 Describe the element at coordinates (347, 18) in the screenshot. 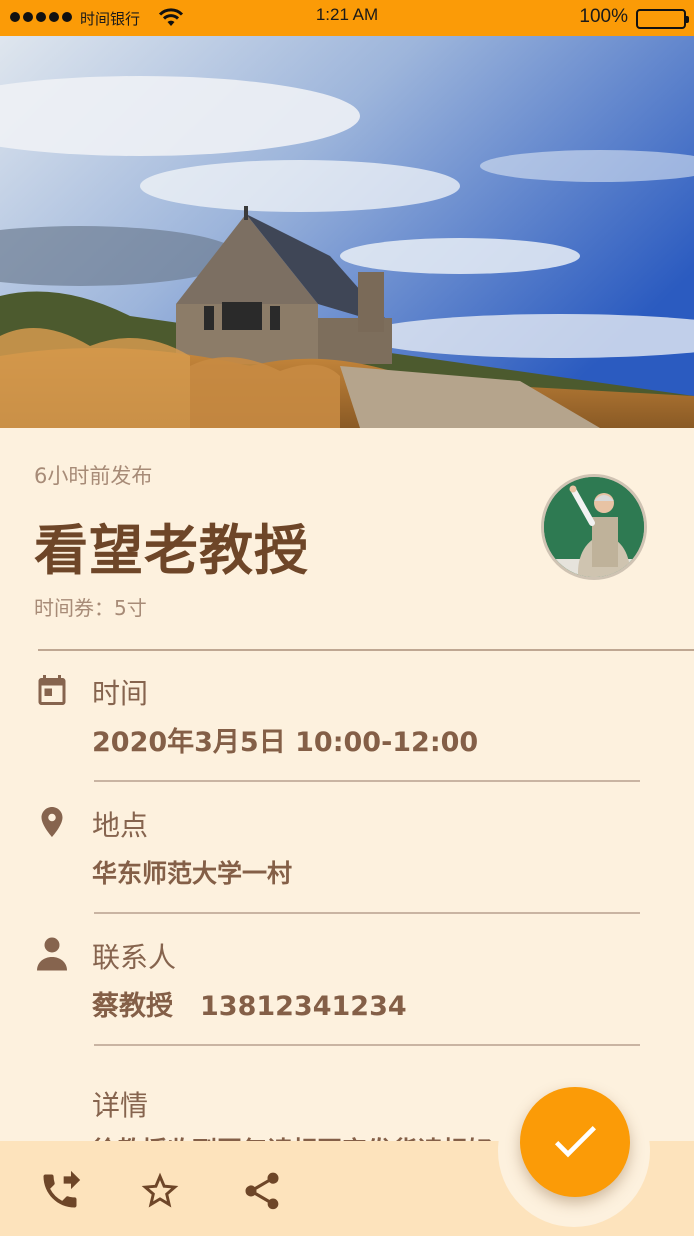

I see `status-bar: 时间银行 1:21 AM 100%` at that location.